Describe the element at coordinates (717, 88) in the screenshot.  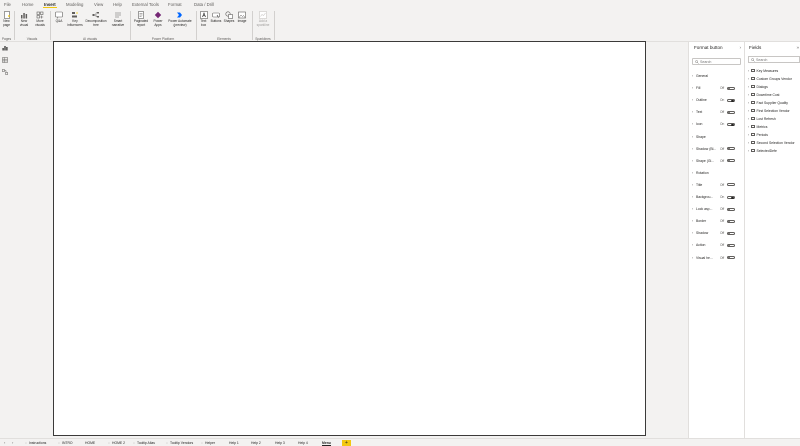
I see `format-section: › Fill Off` at that location.